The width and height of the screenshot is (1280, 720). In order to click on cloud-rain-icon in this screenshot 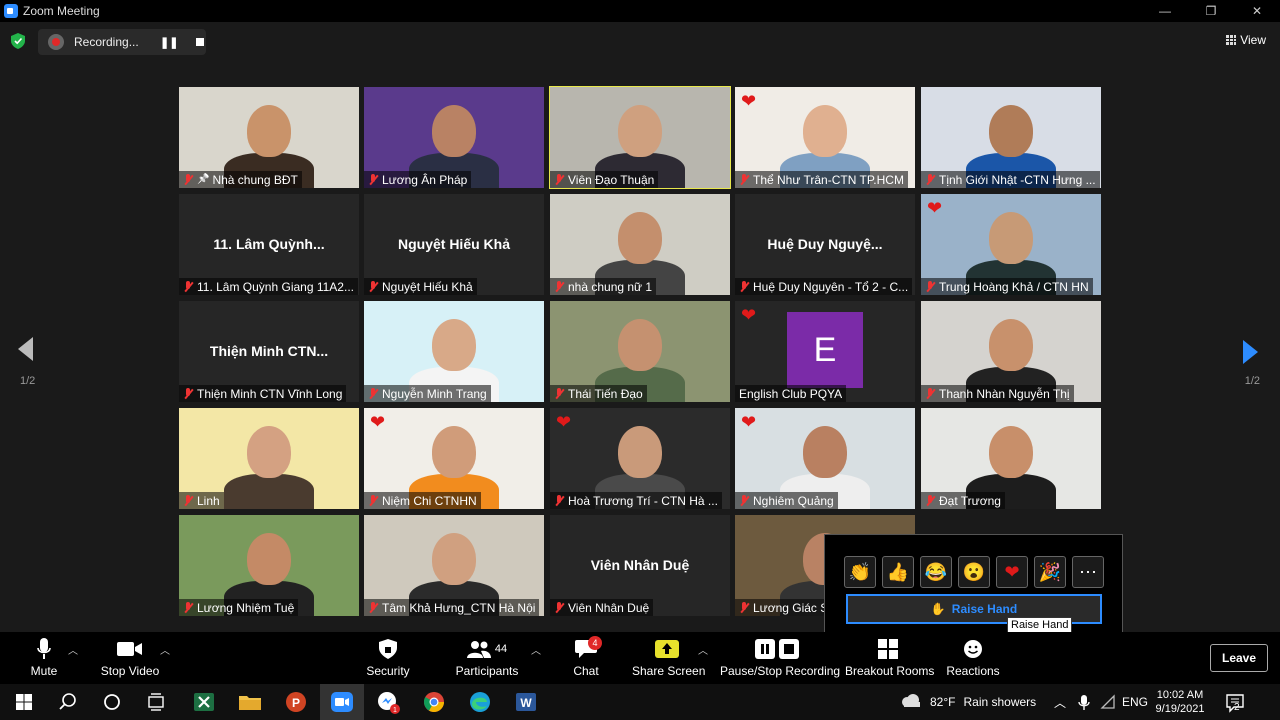, I will do `click(911, 700)`.